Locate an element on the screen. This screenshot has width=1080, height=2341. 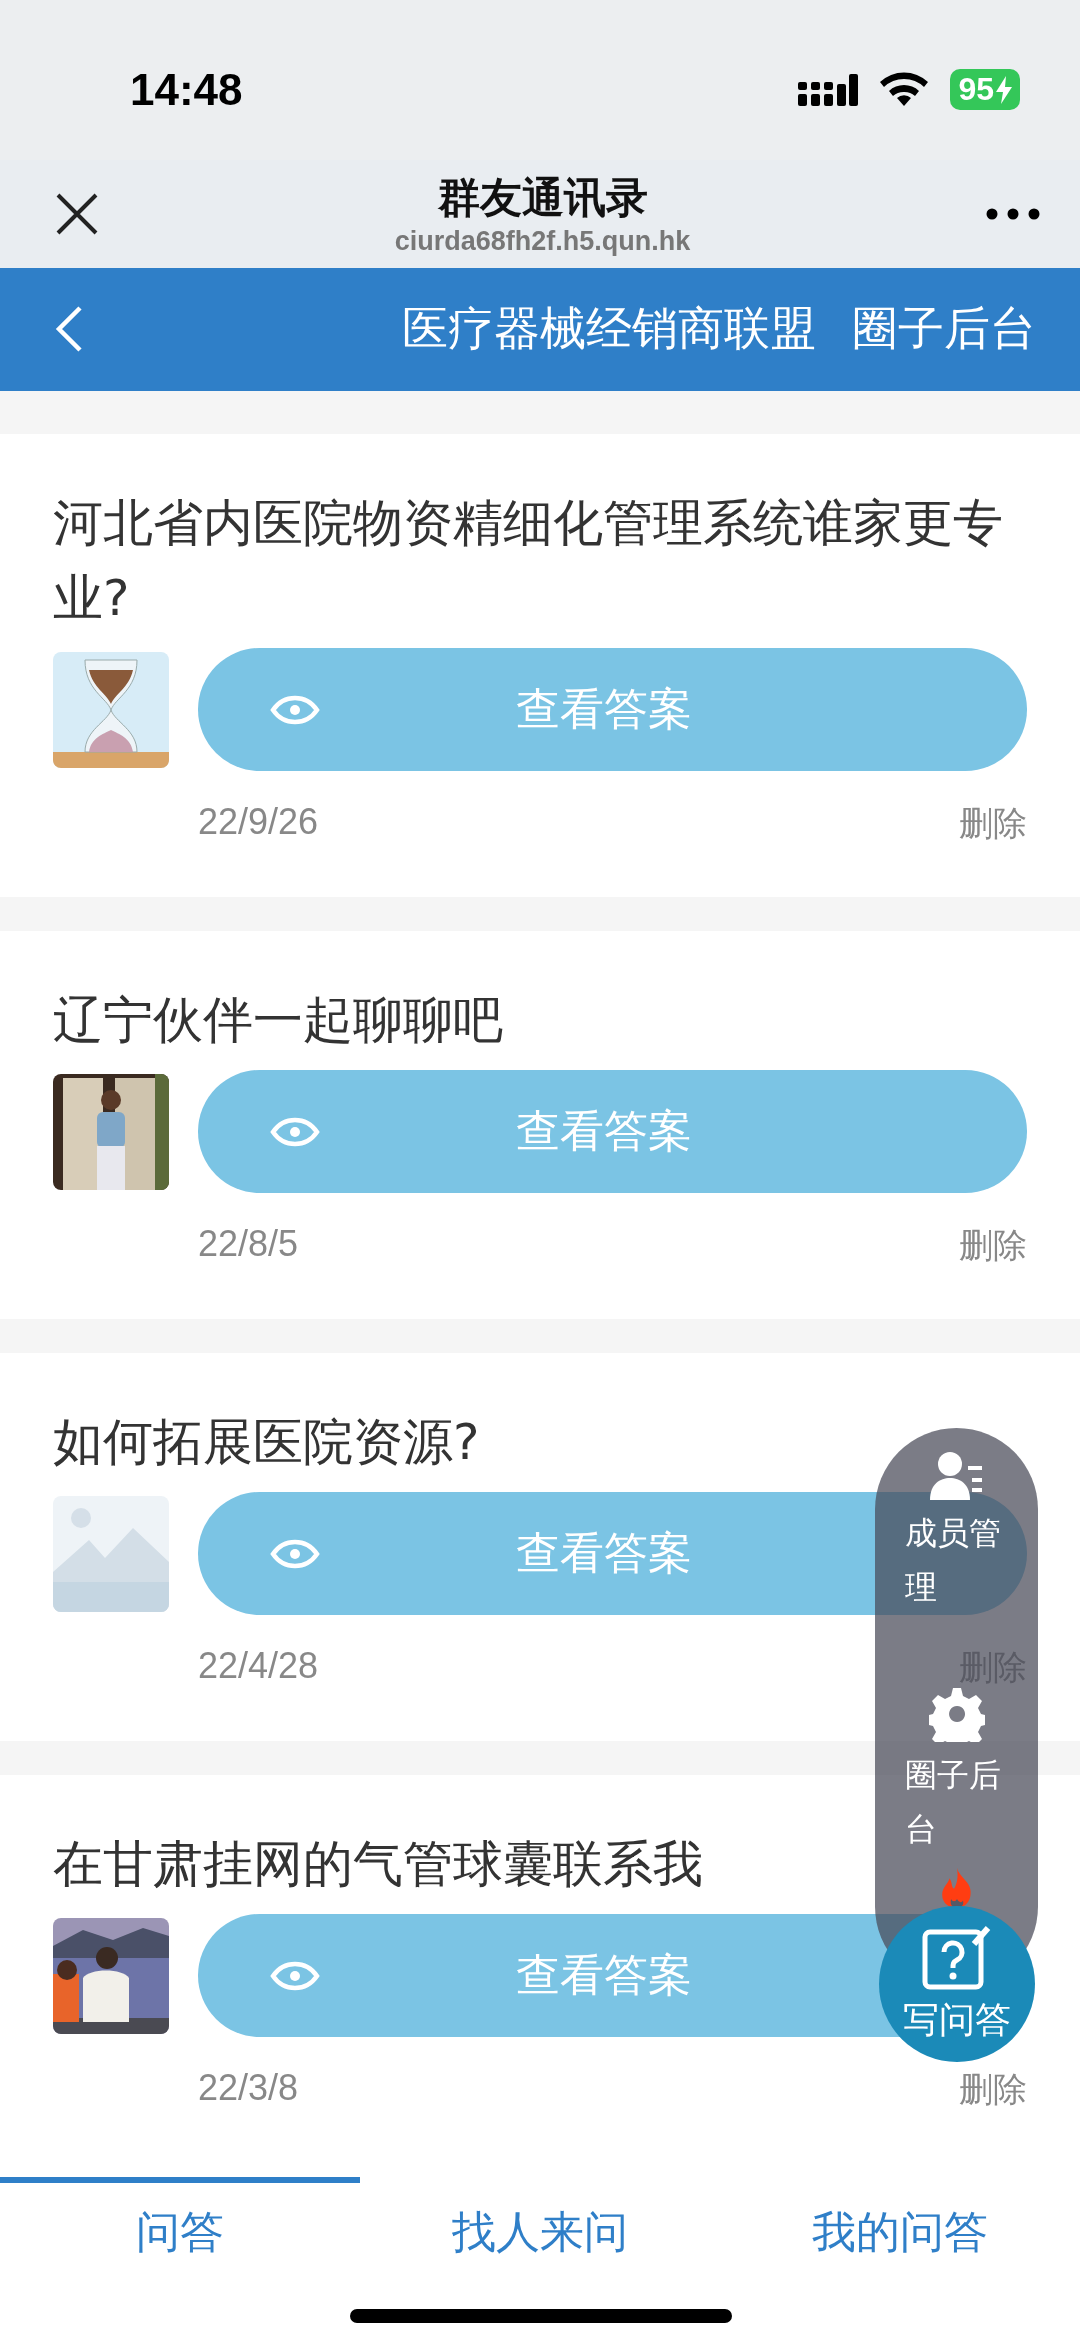
menu-label: 成员管理 is located at coordinates (953, 1560).